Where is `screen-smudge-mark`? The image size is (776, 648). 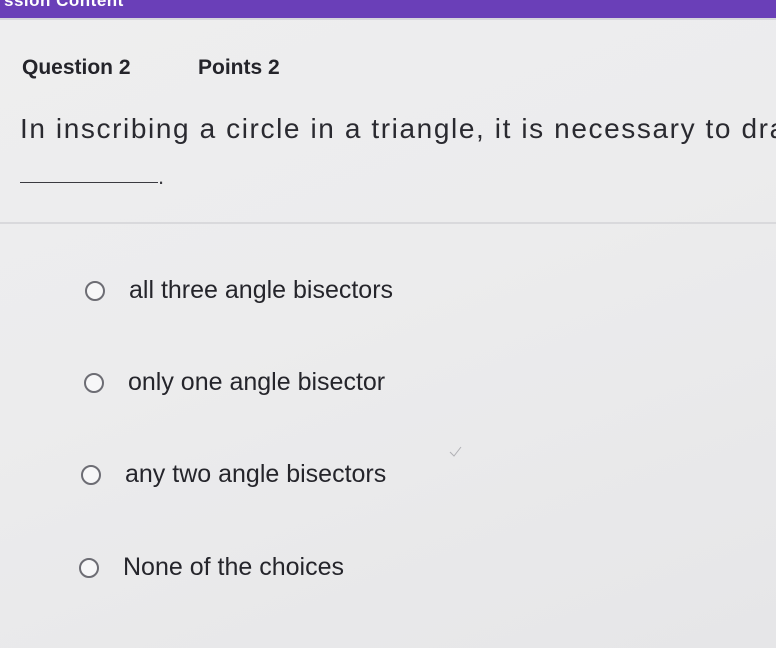 screen-smudge-mark is located at coordinates (455, 451).